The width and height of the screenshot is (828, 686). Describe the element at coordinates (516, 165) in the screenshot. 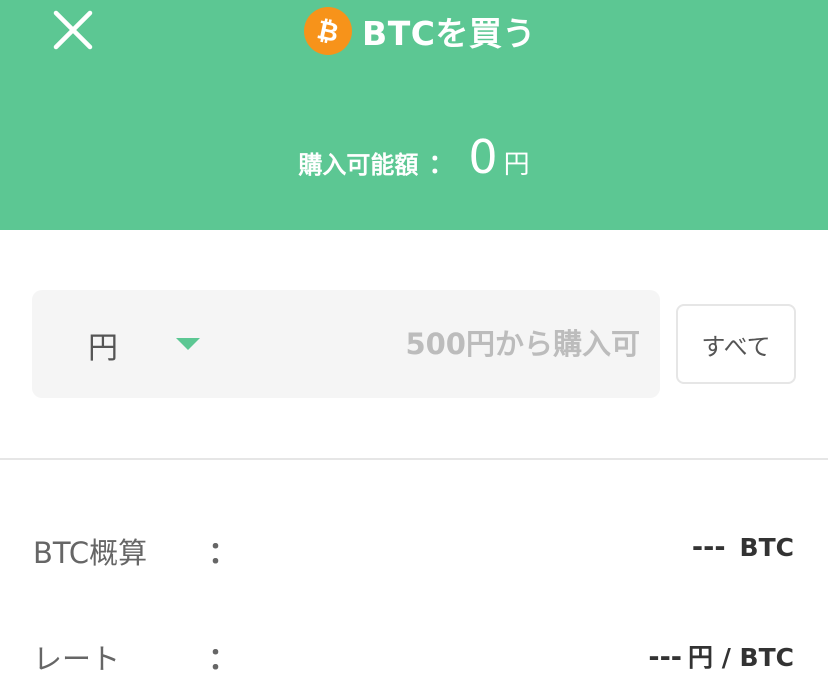

I see `available-unit: 円` at that location.